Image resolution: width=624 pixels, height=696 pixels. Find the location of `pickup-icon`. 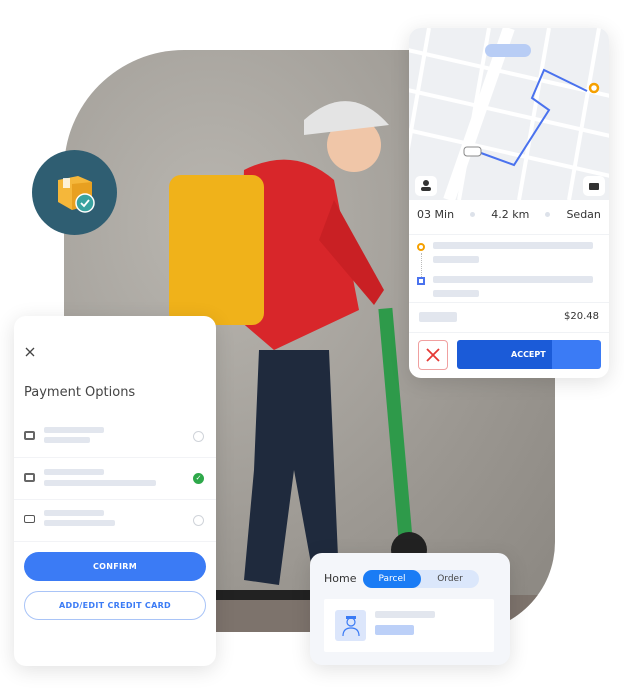

pickup-icon is located at coordinates (421, 247).